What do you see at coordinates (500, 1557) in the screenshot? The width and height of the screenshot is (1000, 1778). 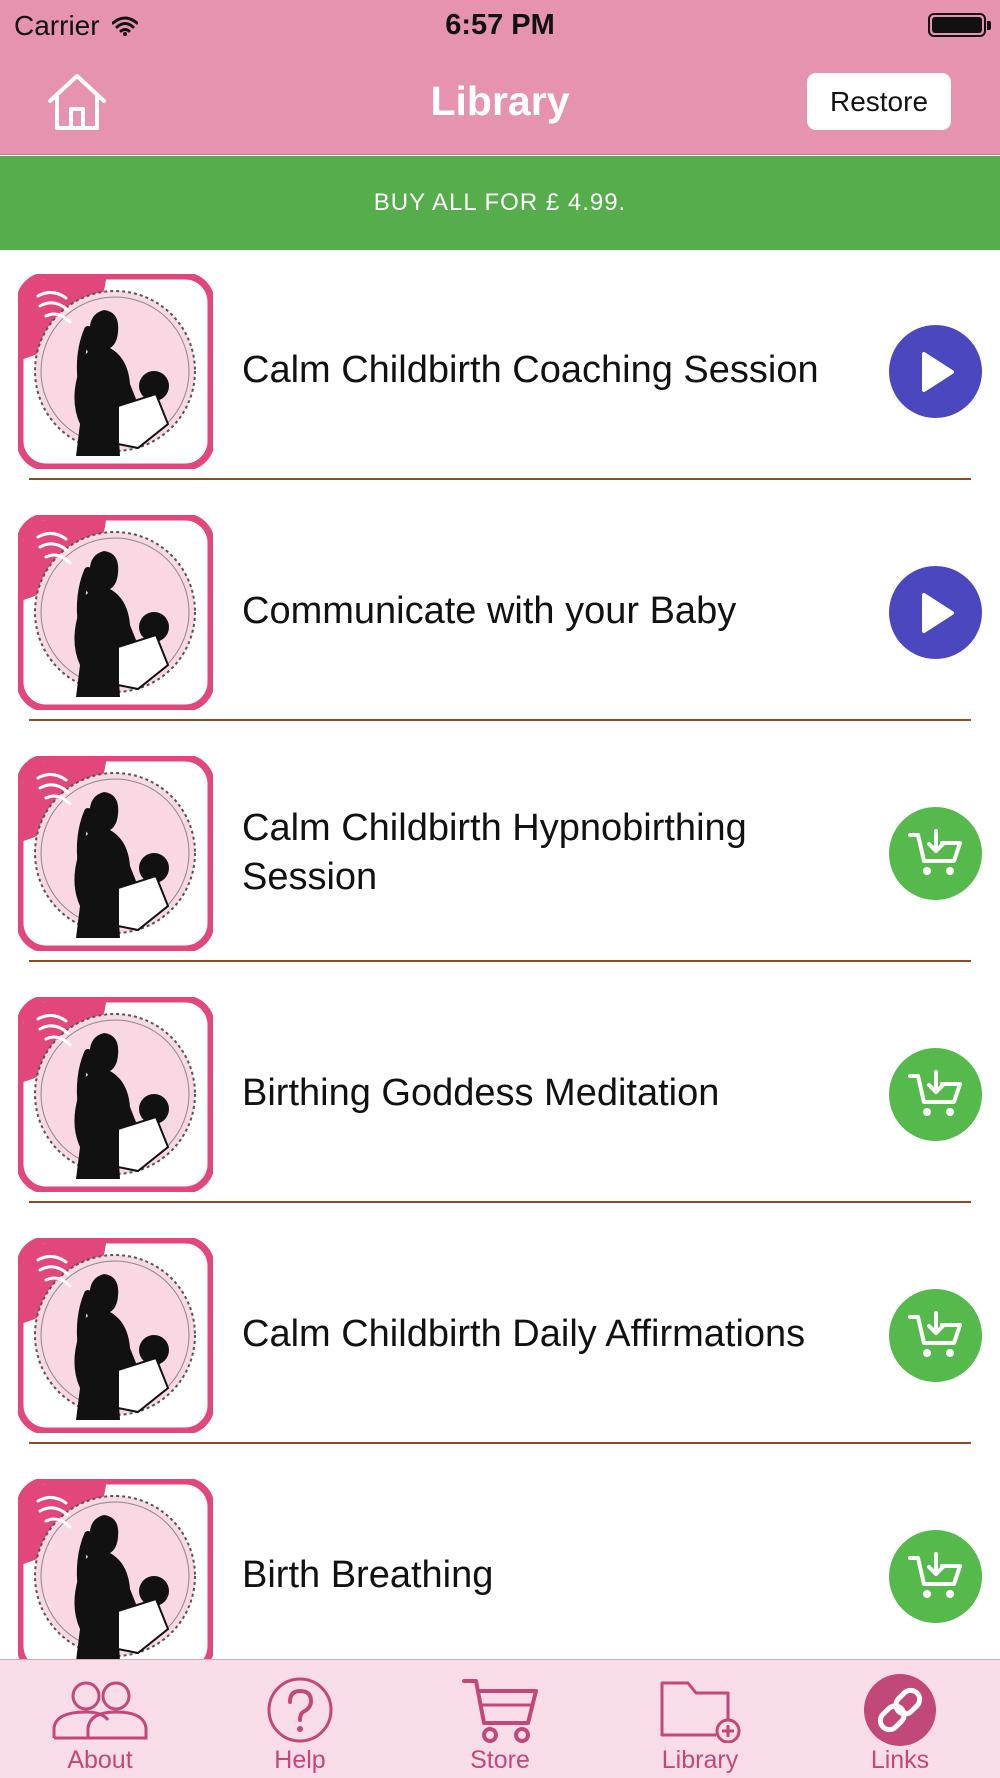 I see `list-item: Birth Breathing` at bounding box center [500, 1557].